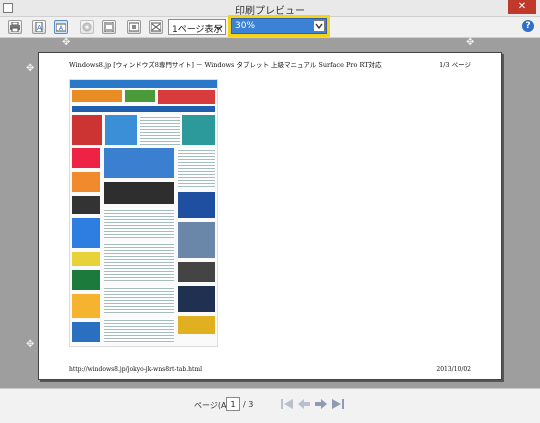  What do you see at coordinates (338, 404) in the screenshot?
I see `last-page-icon` at bounding box center [338, 404].